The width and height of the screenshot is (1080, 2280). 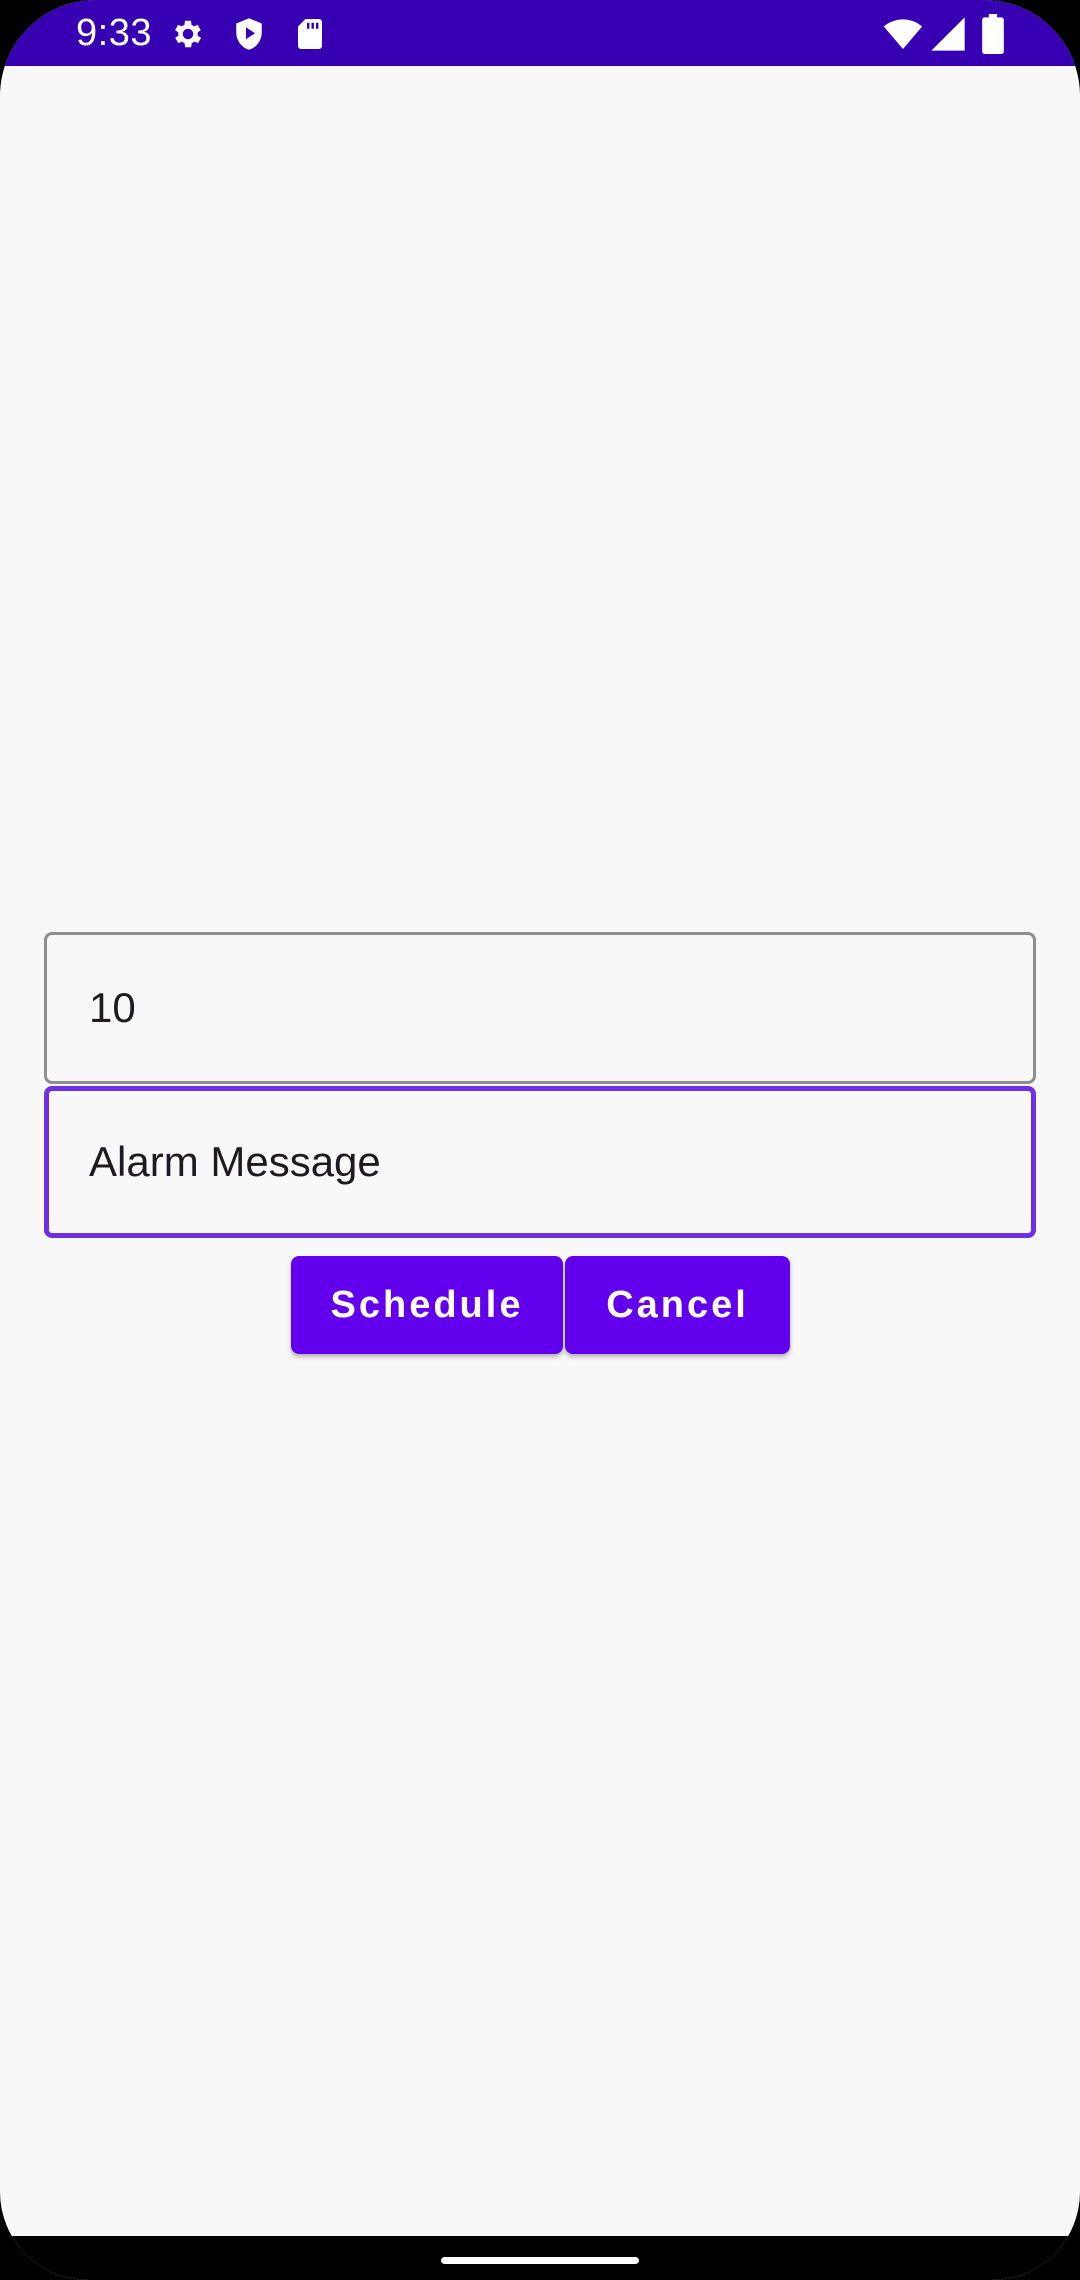 I want to click on delay-input-value: 10, so click(x=112, y=1007).